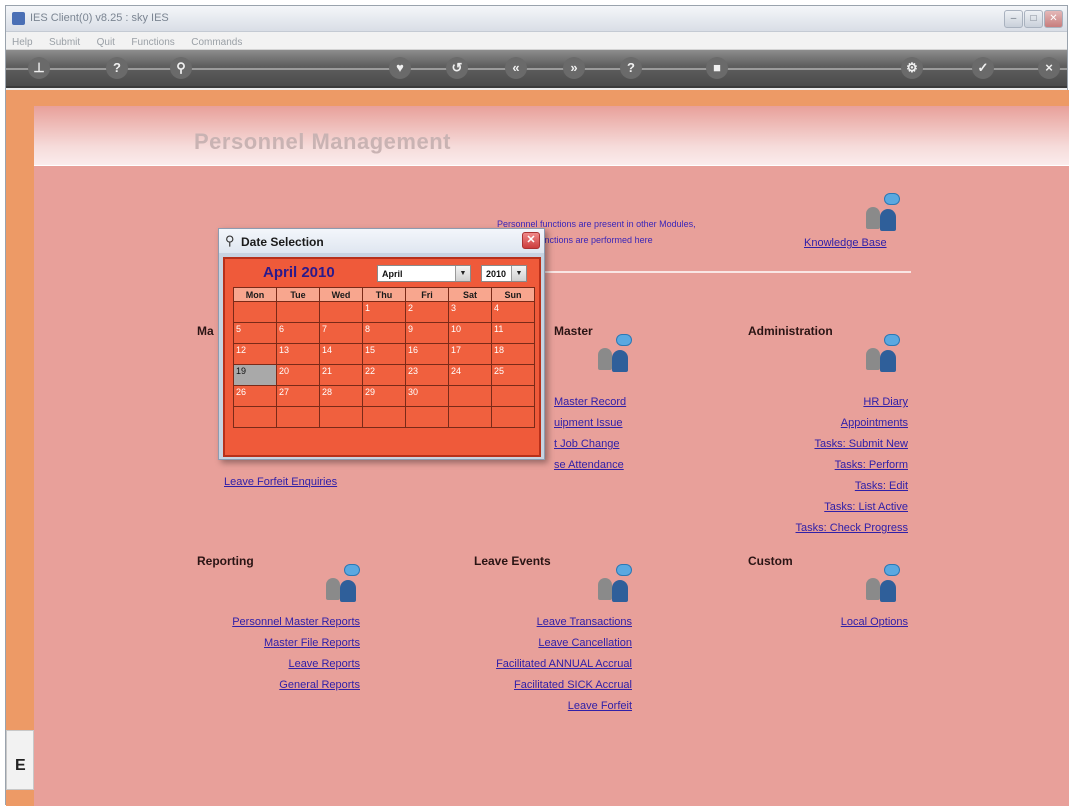 The image size is (1073, 809). What do you see at coordinates (1013, 19) in the screenshot?
I see `minimize-button: –` at bounding box center [1013, 19].